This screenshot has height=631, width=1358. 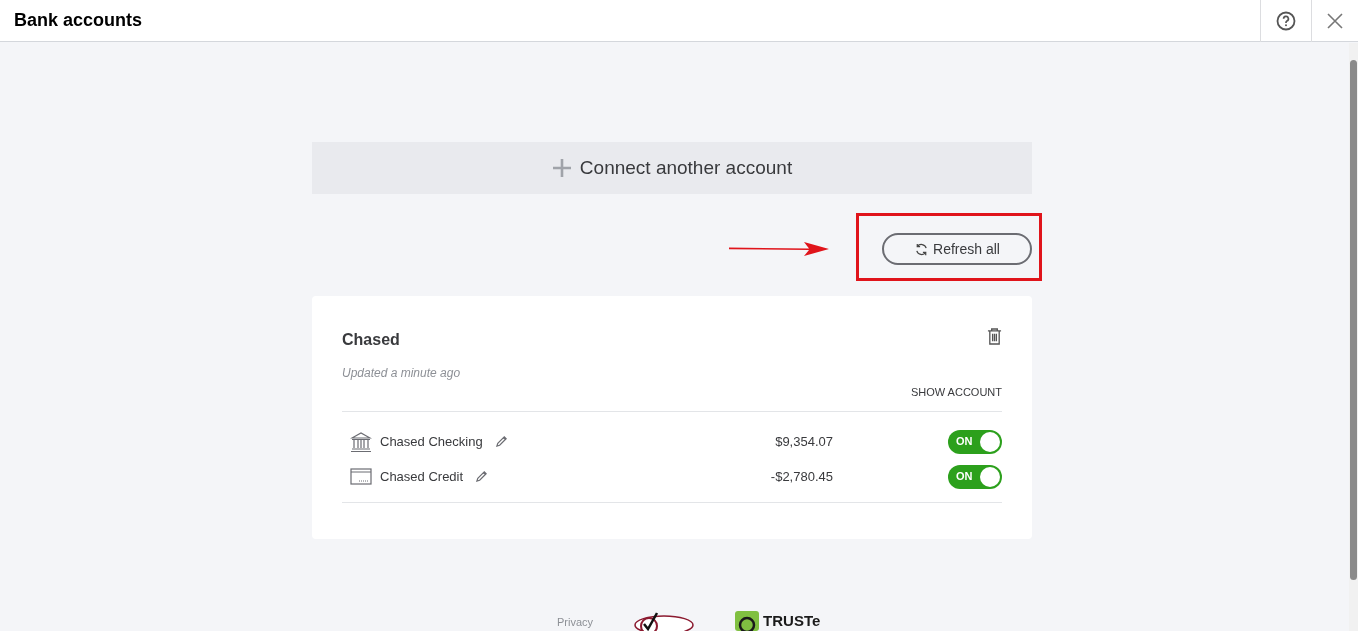 What do you see at coordinates (922, 249) in the screenshot?
I see `refresh-icon` at bounding box center [922, 249].